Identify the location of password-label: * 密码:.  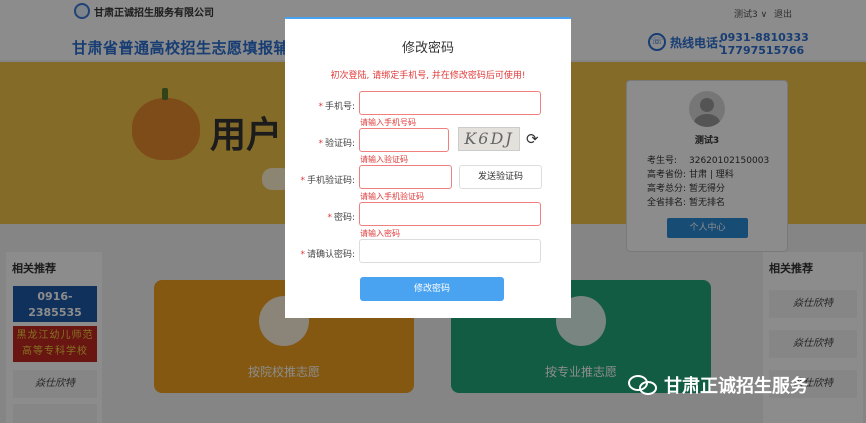
(341, 218).